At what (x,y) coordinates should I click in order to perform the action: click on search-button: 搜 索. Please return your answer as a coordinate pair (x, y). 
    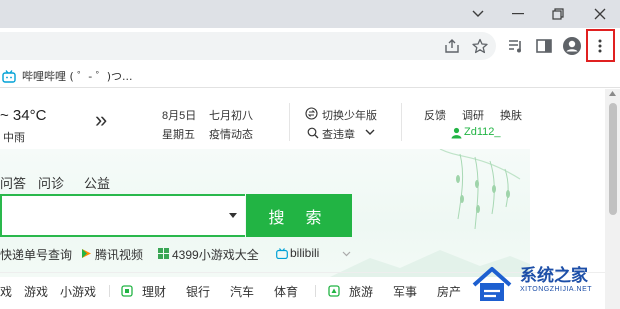
    Looking at the image, I should click on (299, 215).